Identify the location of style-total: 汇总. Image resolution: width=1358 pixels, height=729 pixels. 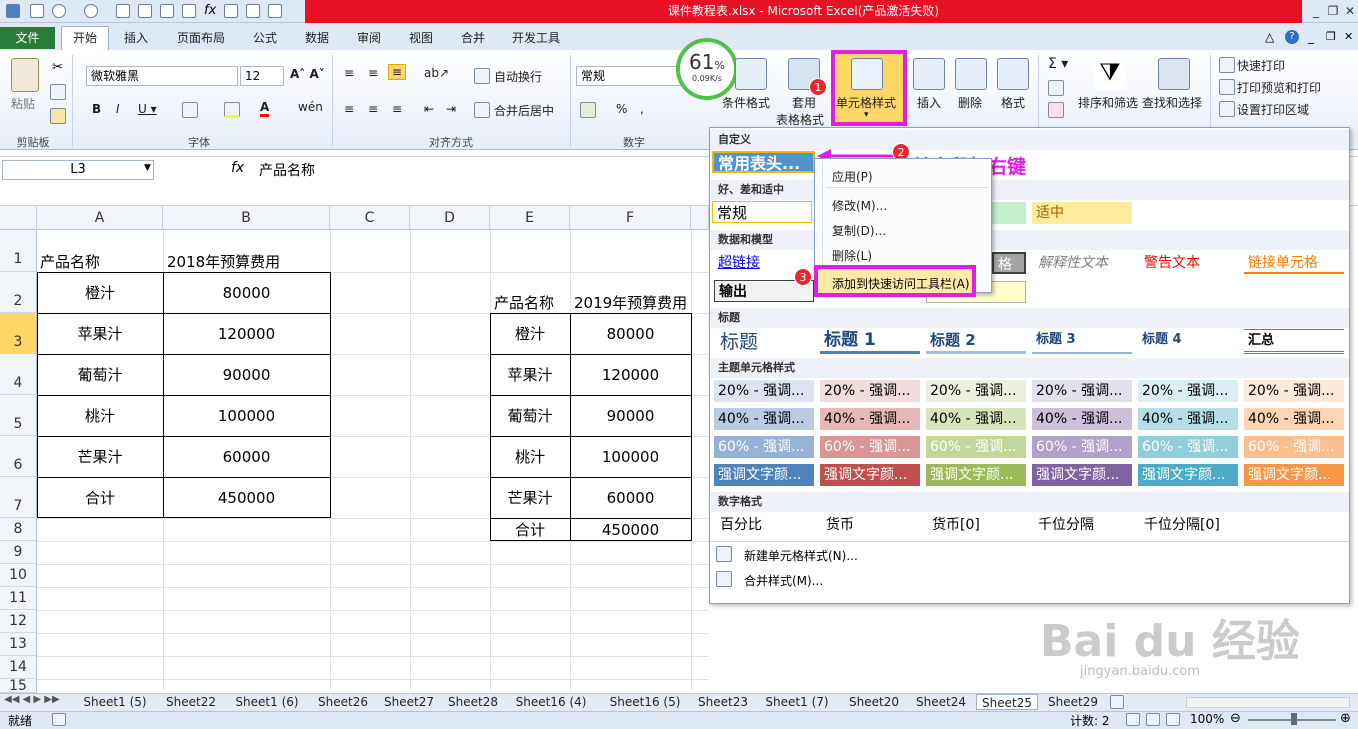
(1294, 341).